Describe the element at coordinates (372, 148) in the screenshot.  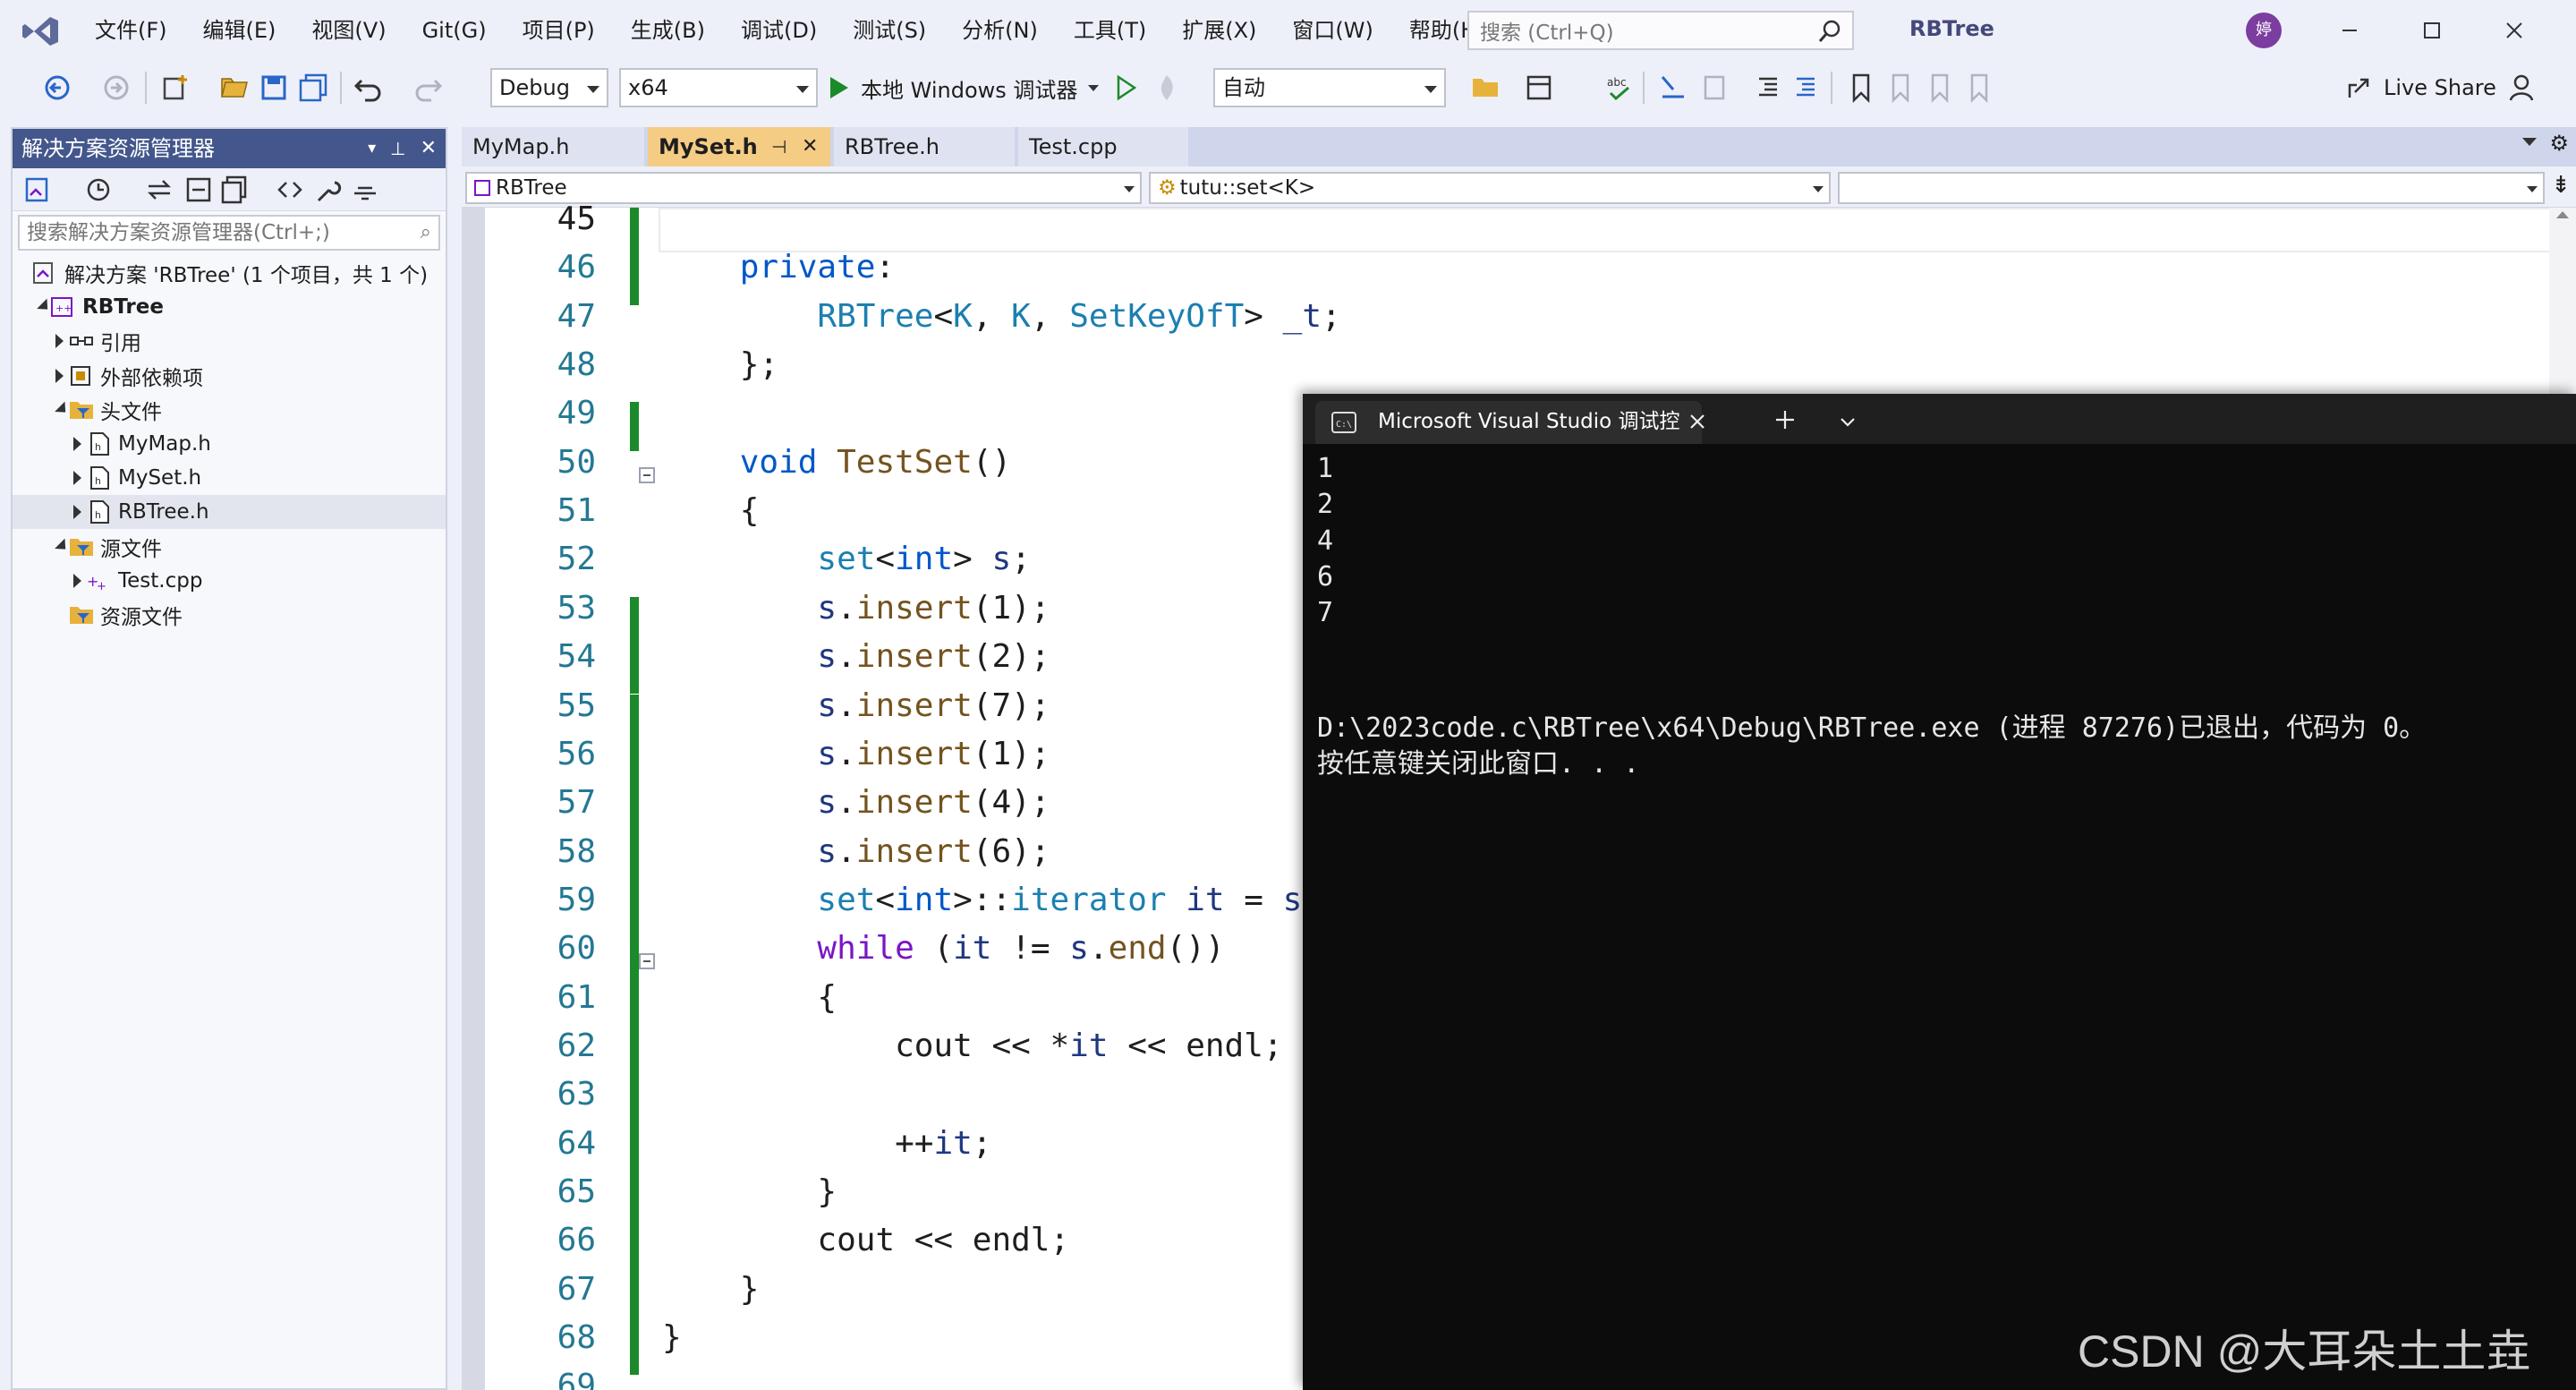
I see `panel-dropdown-icon: ▾` at that location.